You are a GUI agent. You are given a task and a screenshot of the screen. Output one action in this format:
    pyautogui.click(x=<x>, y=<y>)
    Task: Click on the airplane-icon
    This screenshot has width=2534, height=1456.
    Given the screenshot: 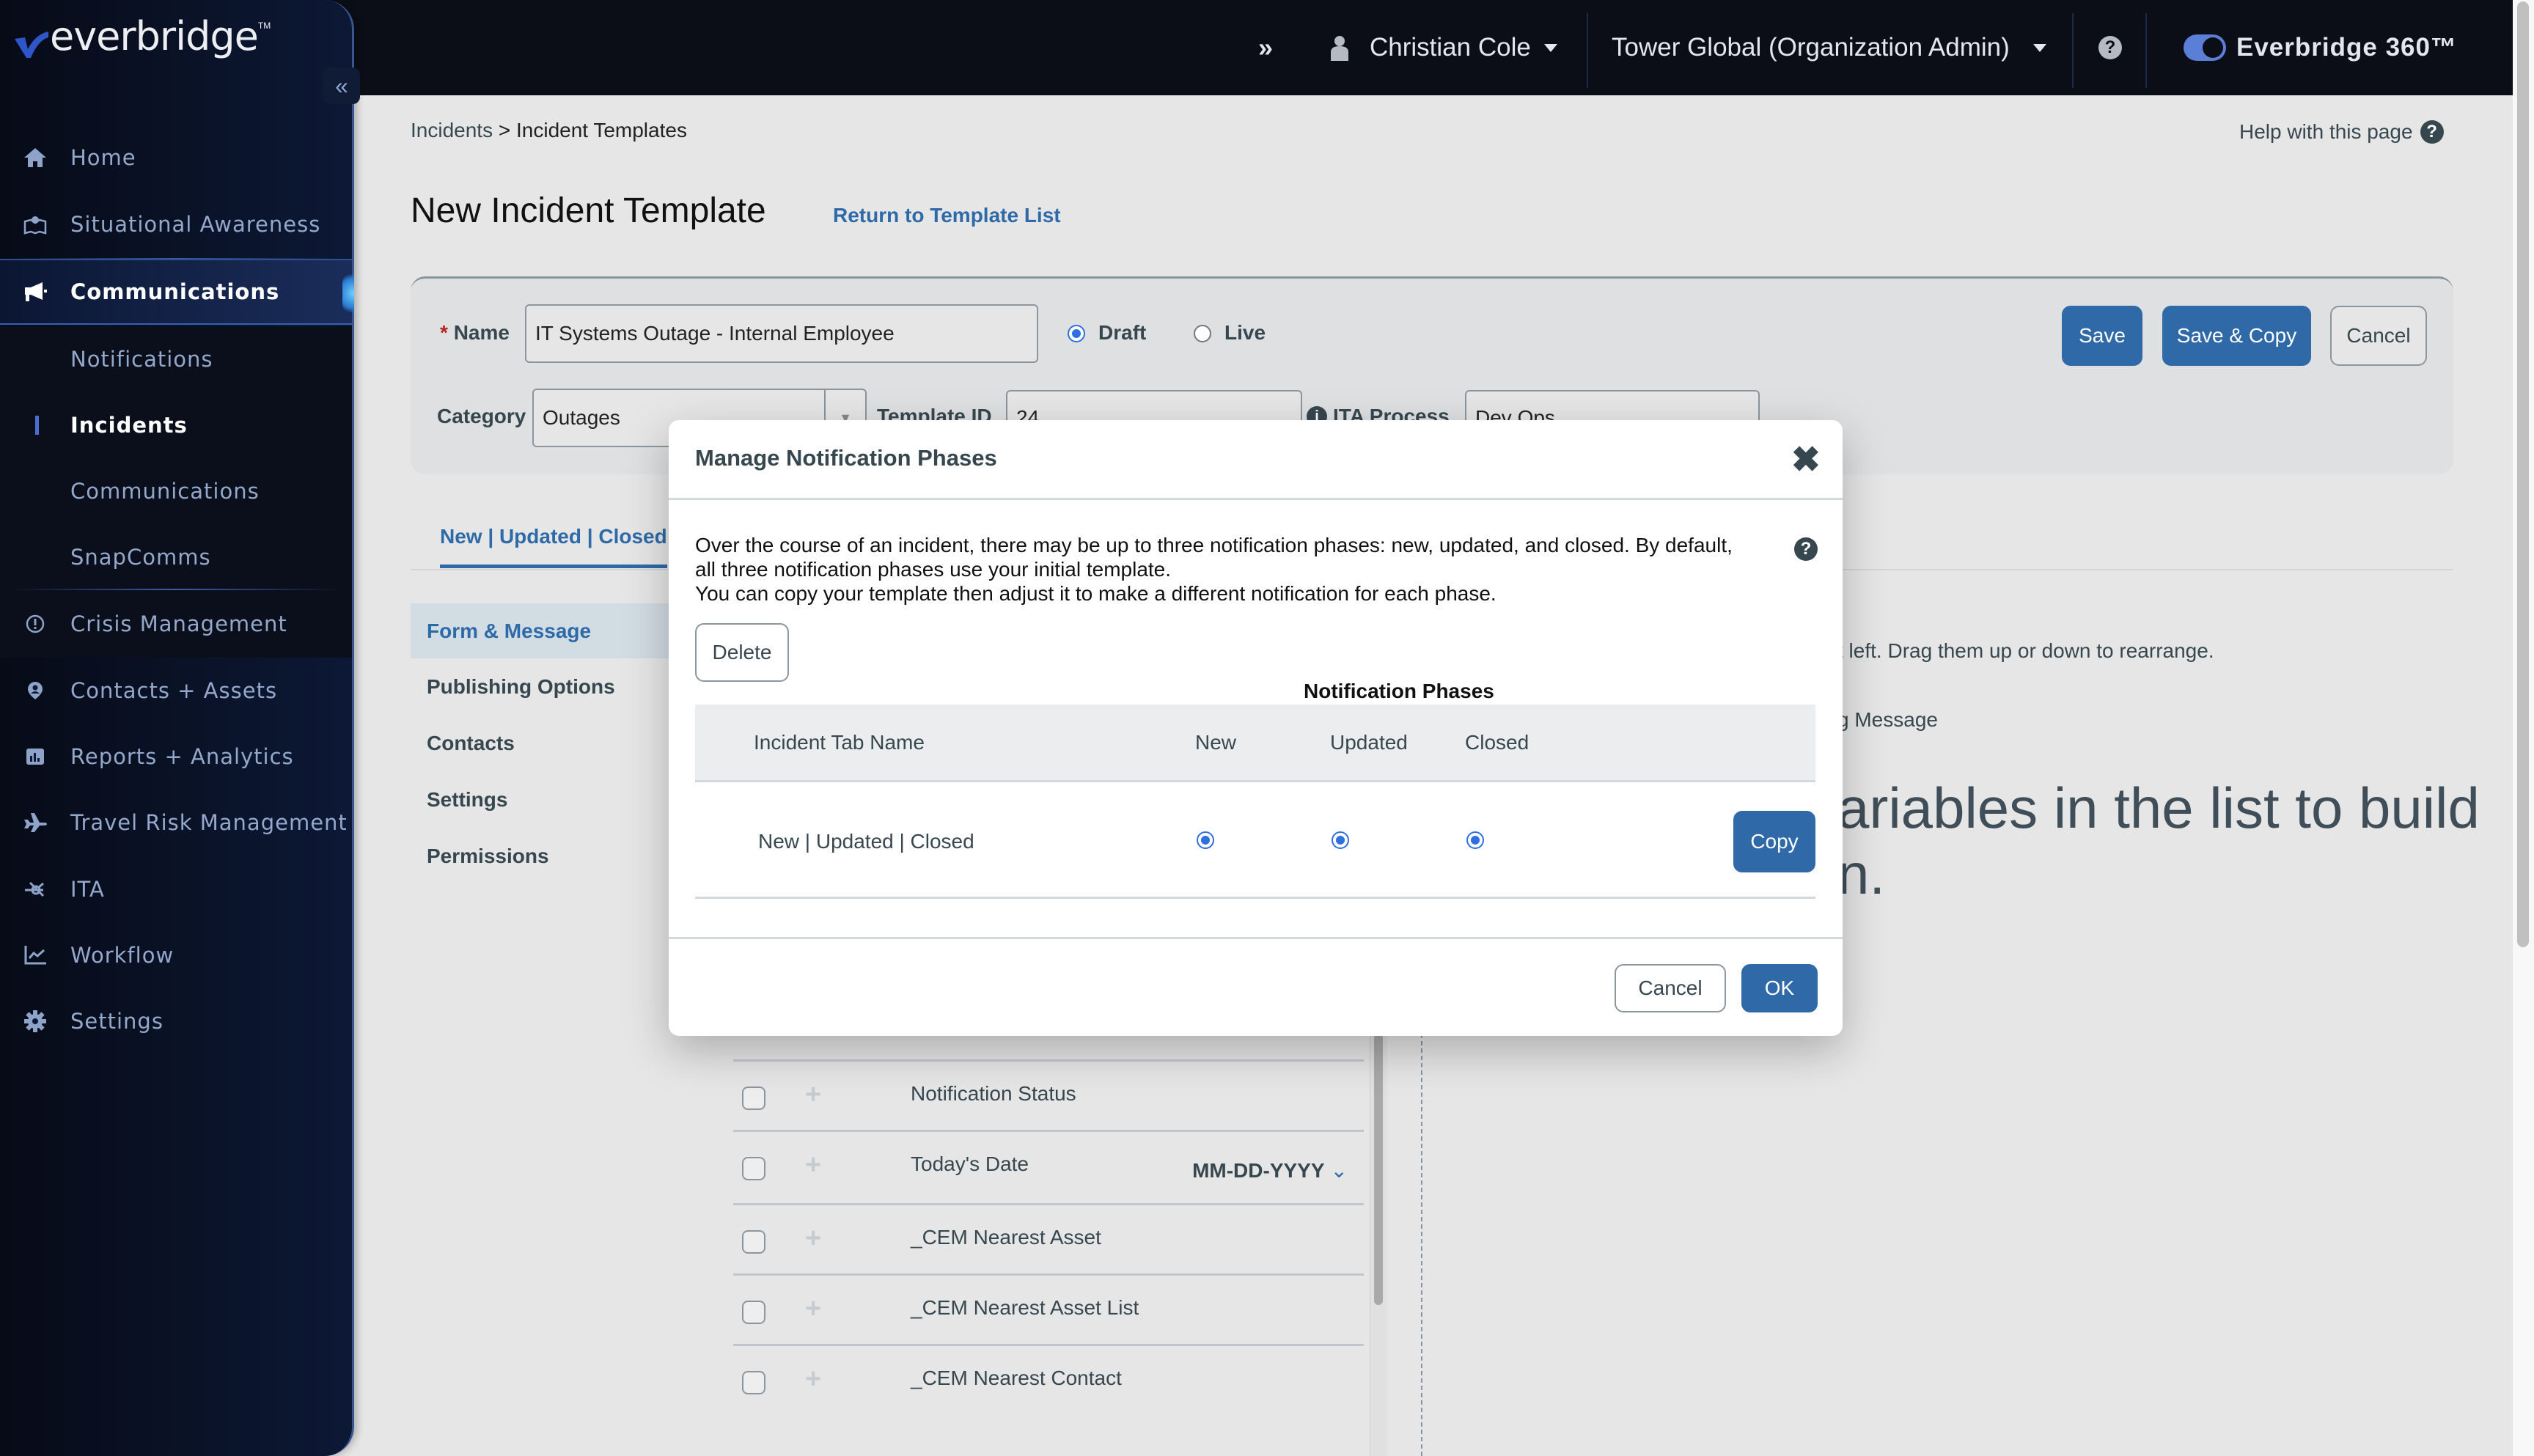 What is the action you would take?
    pyautogui.click(x=35, y=822)
    